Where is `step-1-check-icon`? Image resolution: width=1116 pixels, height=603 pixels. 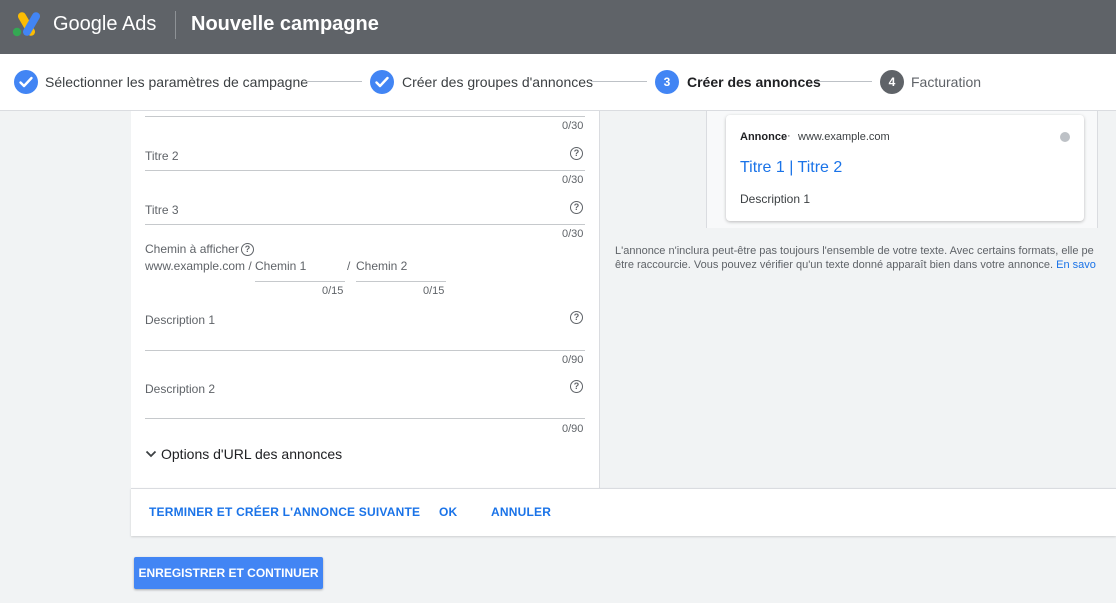 step-1-check-icon is located at coordinates (26, 82).